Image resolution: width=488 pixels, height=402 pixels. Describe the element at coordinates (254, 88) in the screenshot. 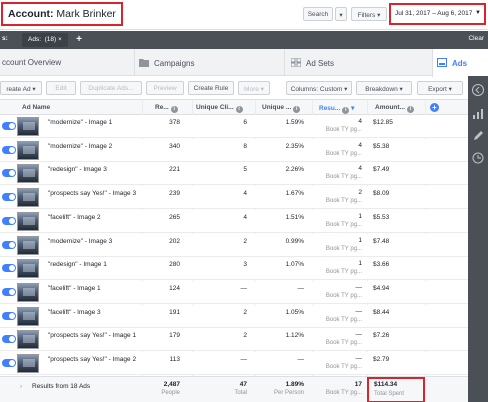

I see `more-button: More ▾` at that location.